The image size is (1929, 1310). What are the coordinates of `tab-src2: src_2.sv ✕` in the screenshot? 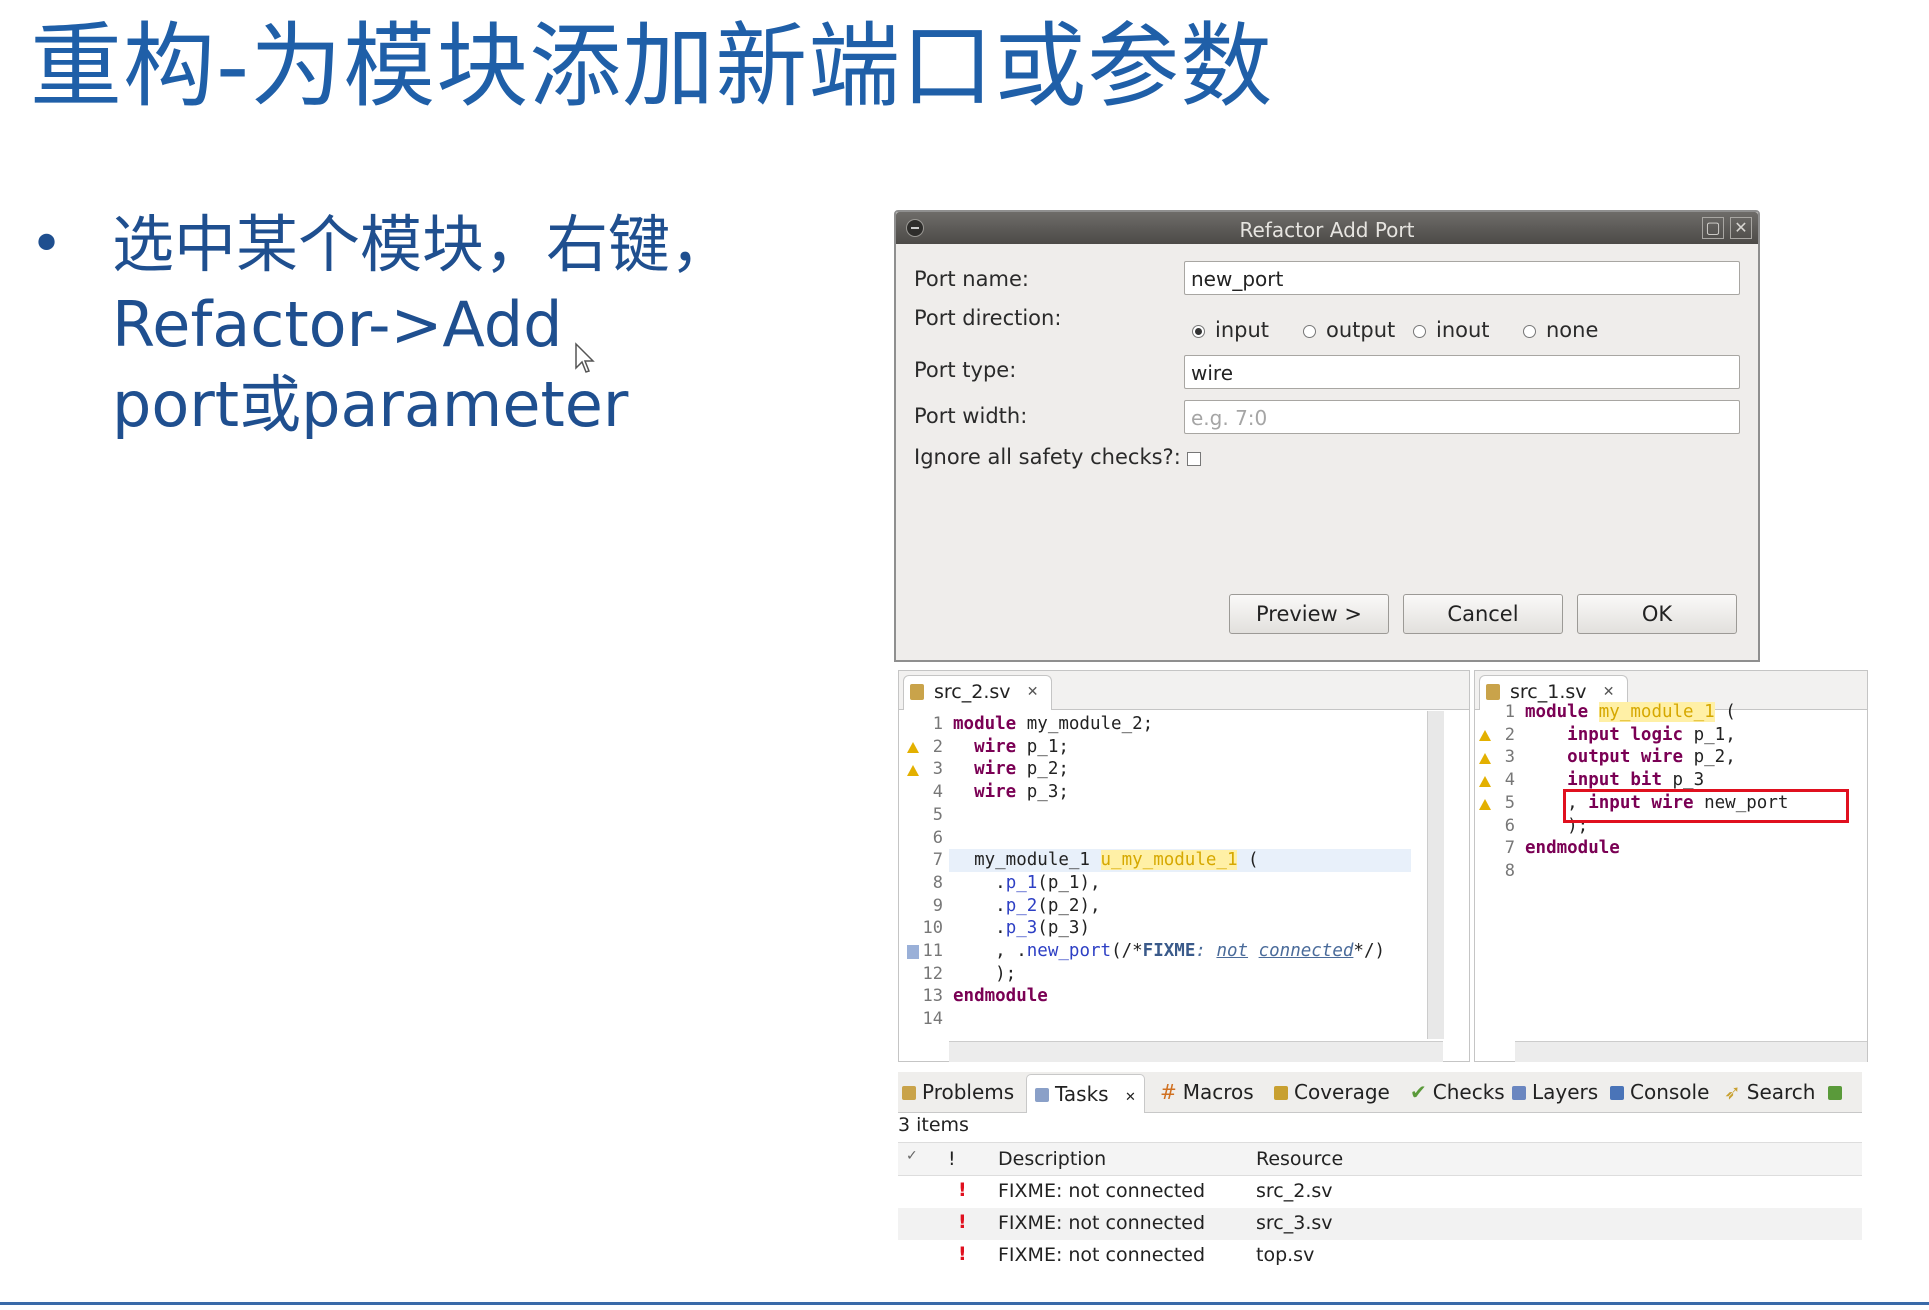 It's located at (977, 692).